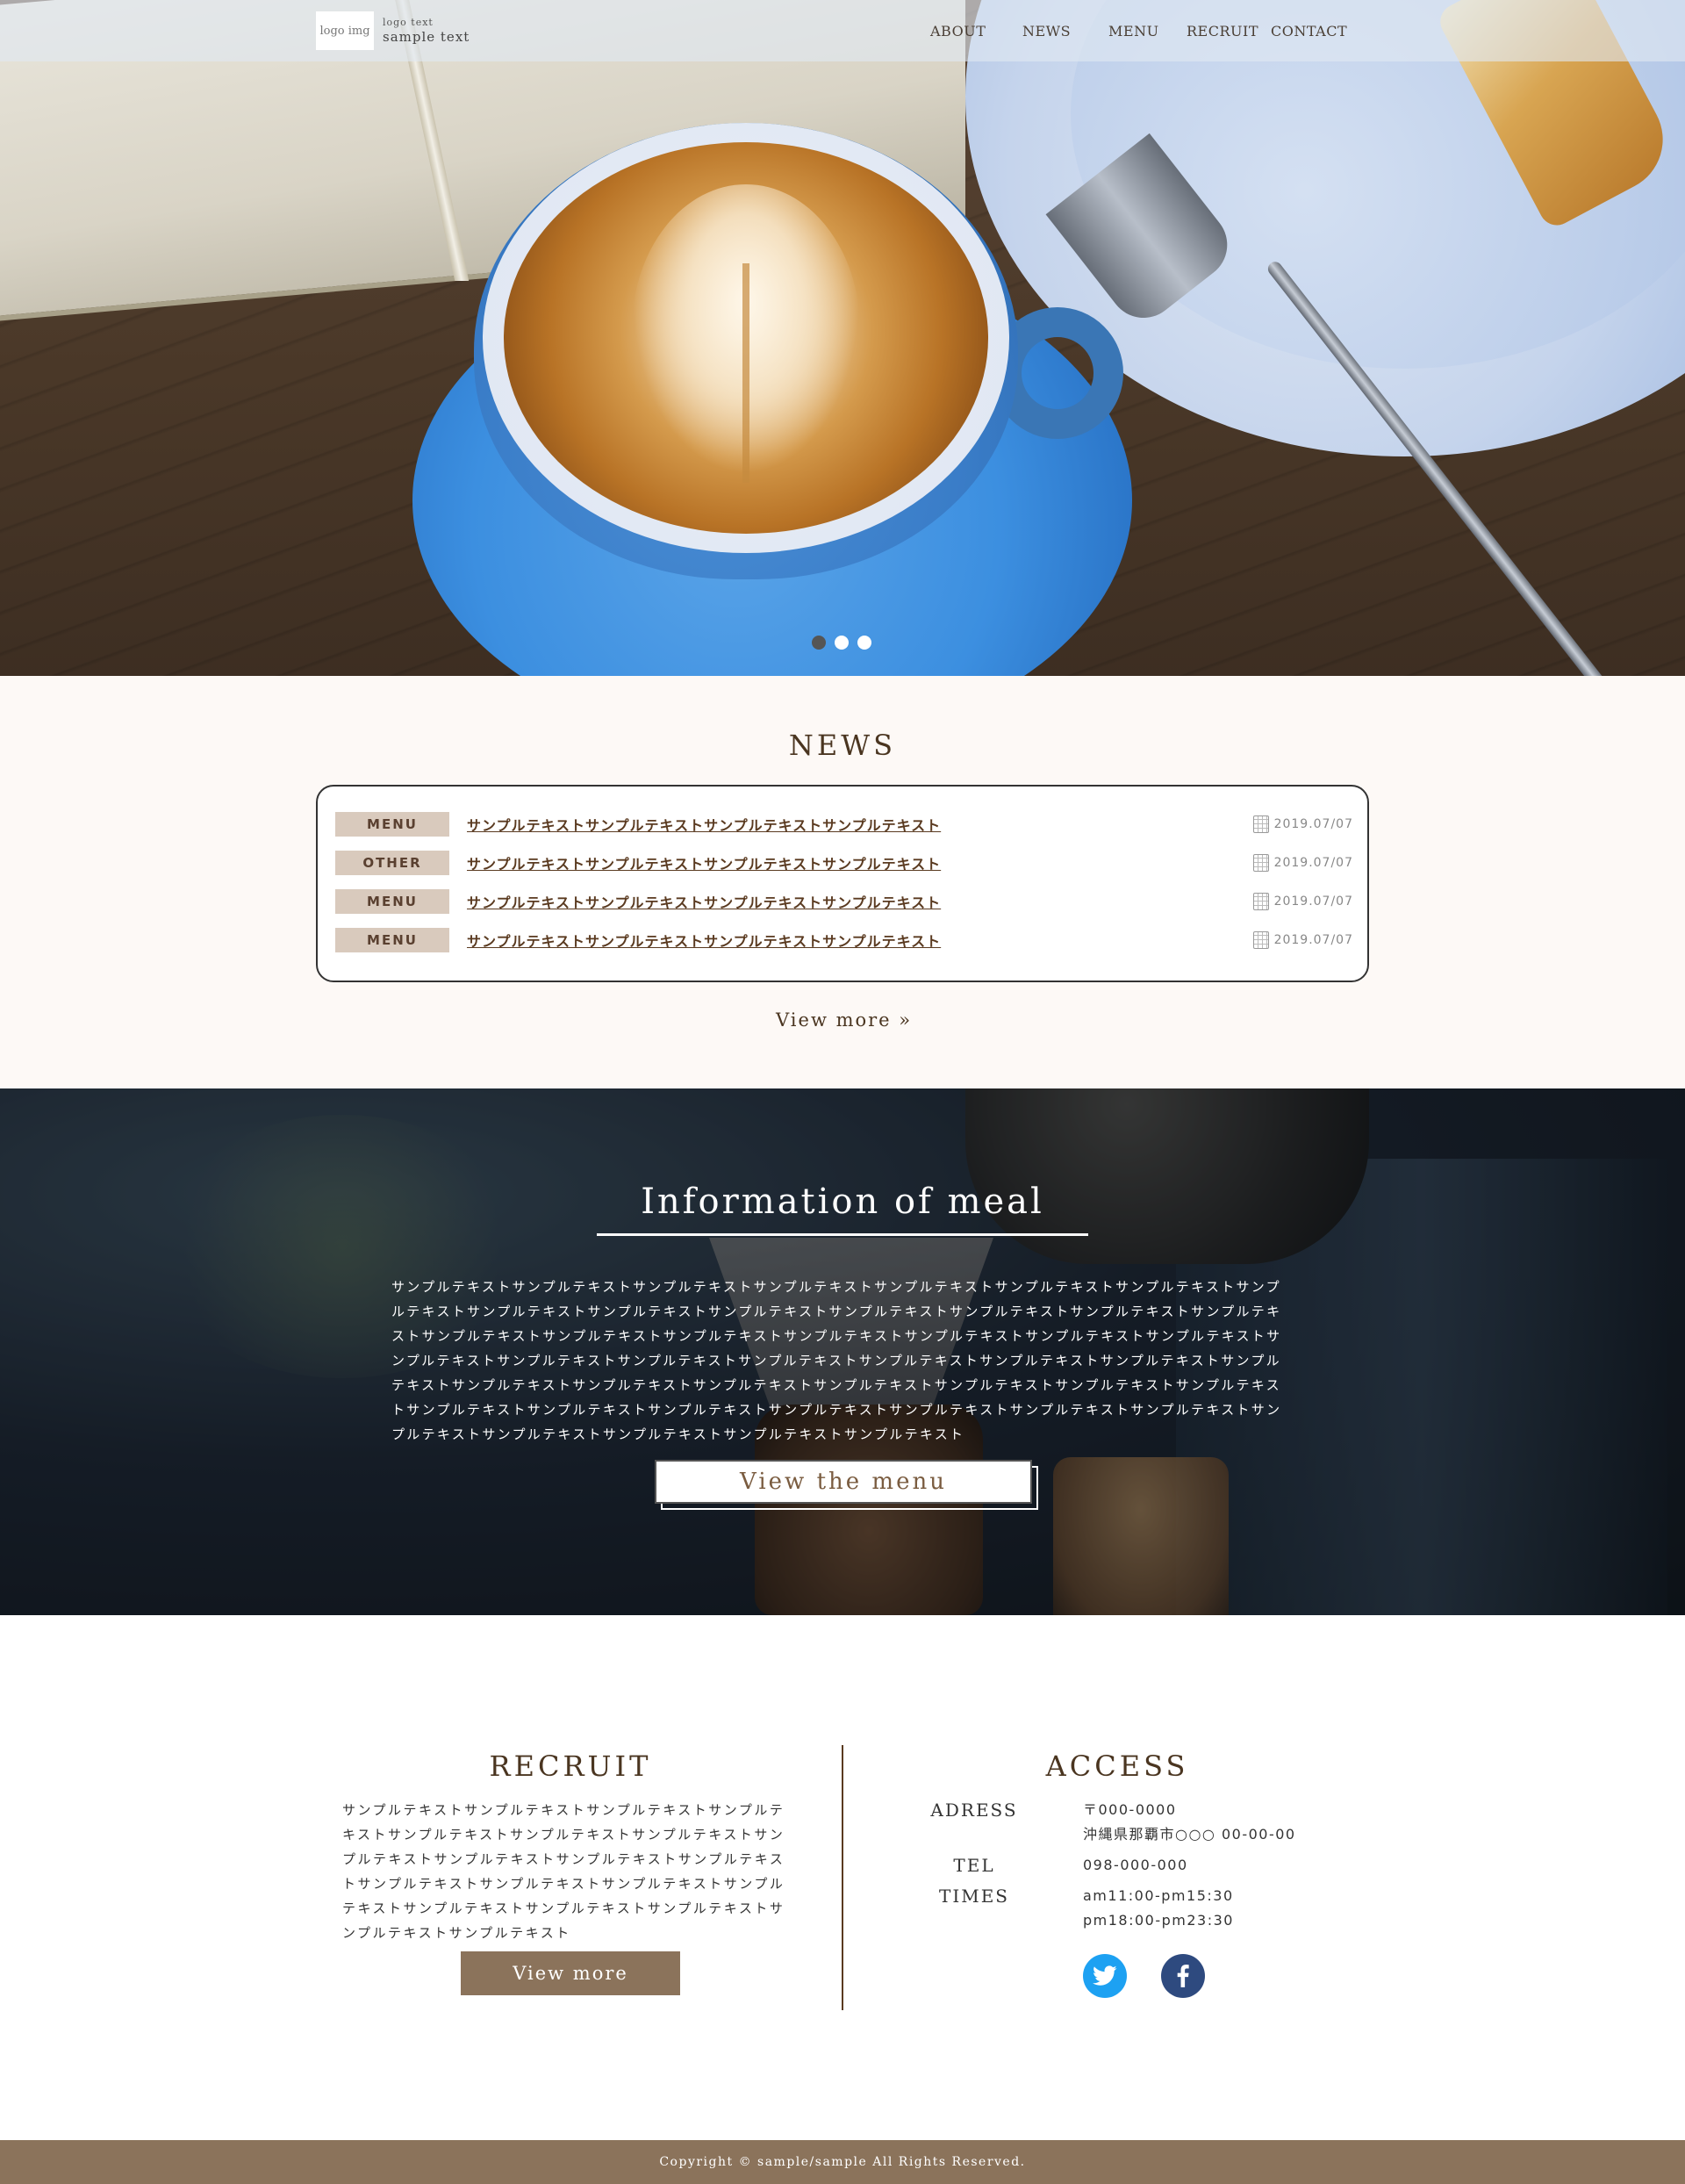  What do you see at coordinates (426, 37) in the screenshot?
I see `logo-text: sample text` at bounding box center [426, 37].